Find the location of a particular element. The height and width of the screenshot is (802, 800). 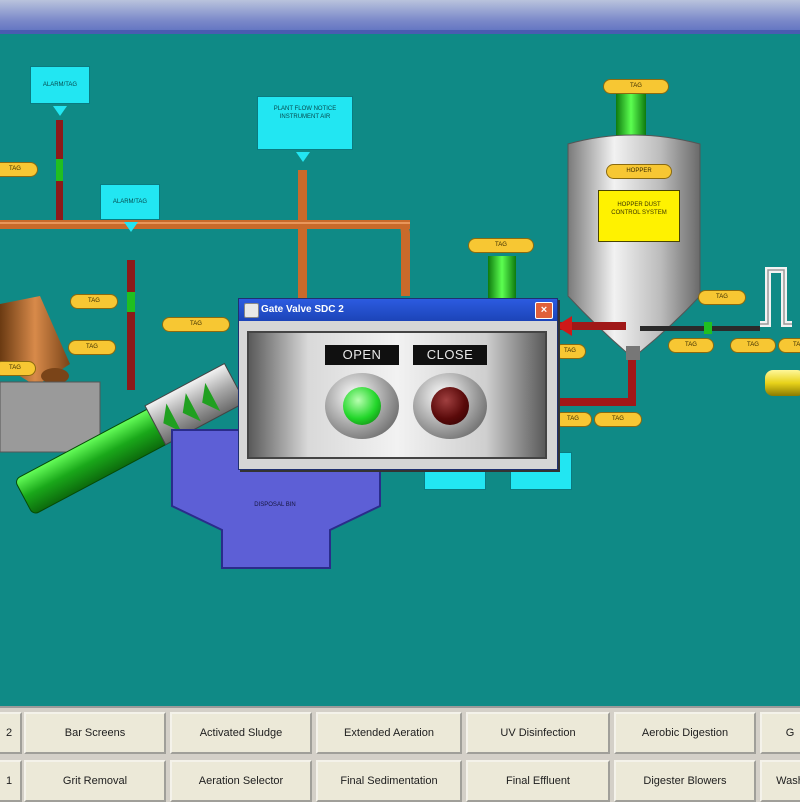

nav-button-row1-0: 2 is located at coordinates (11, 733).